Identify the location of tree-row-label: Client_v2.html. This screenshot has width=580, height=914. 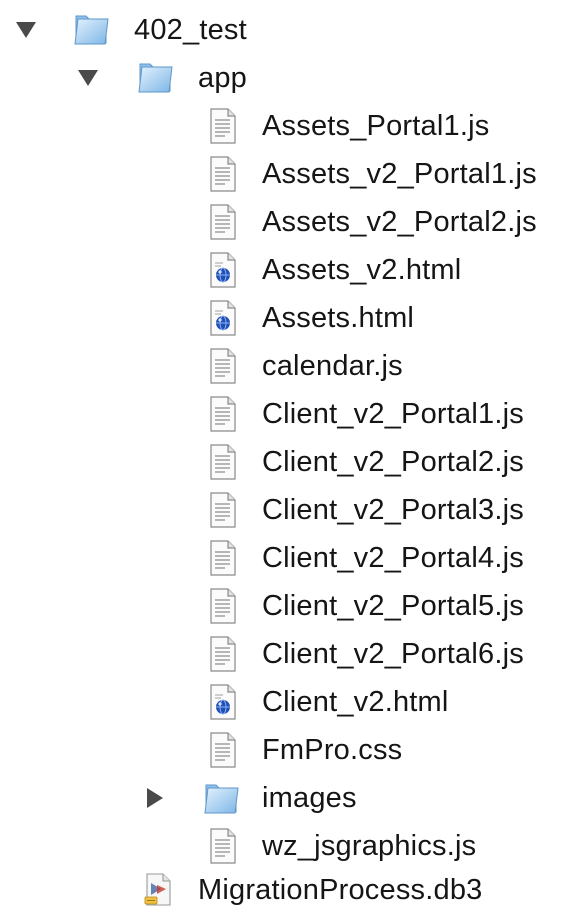
(355, 702).